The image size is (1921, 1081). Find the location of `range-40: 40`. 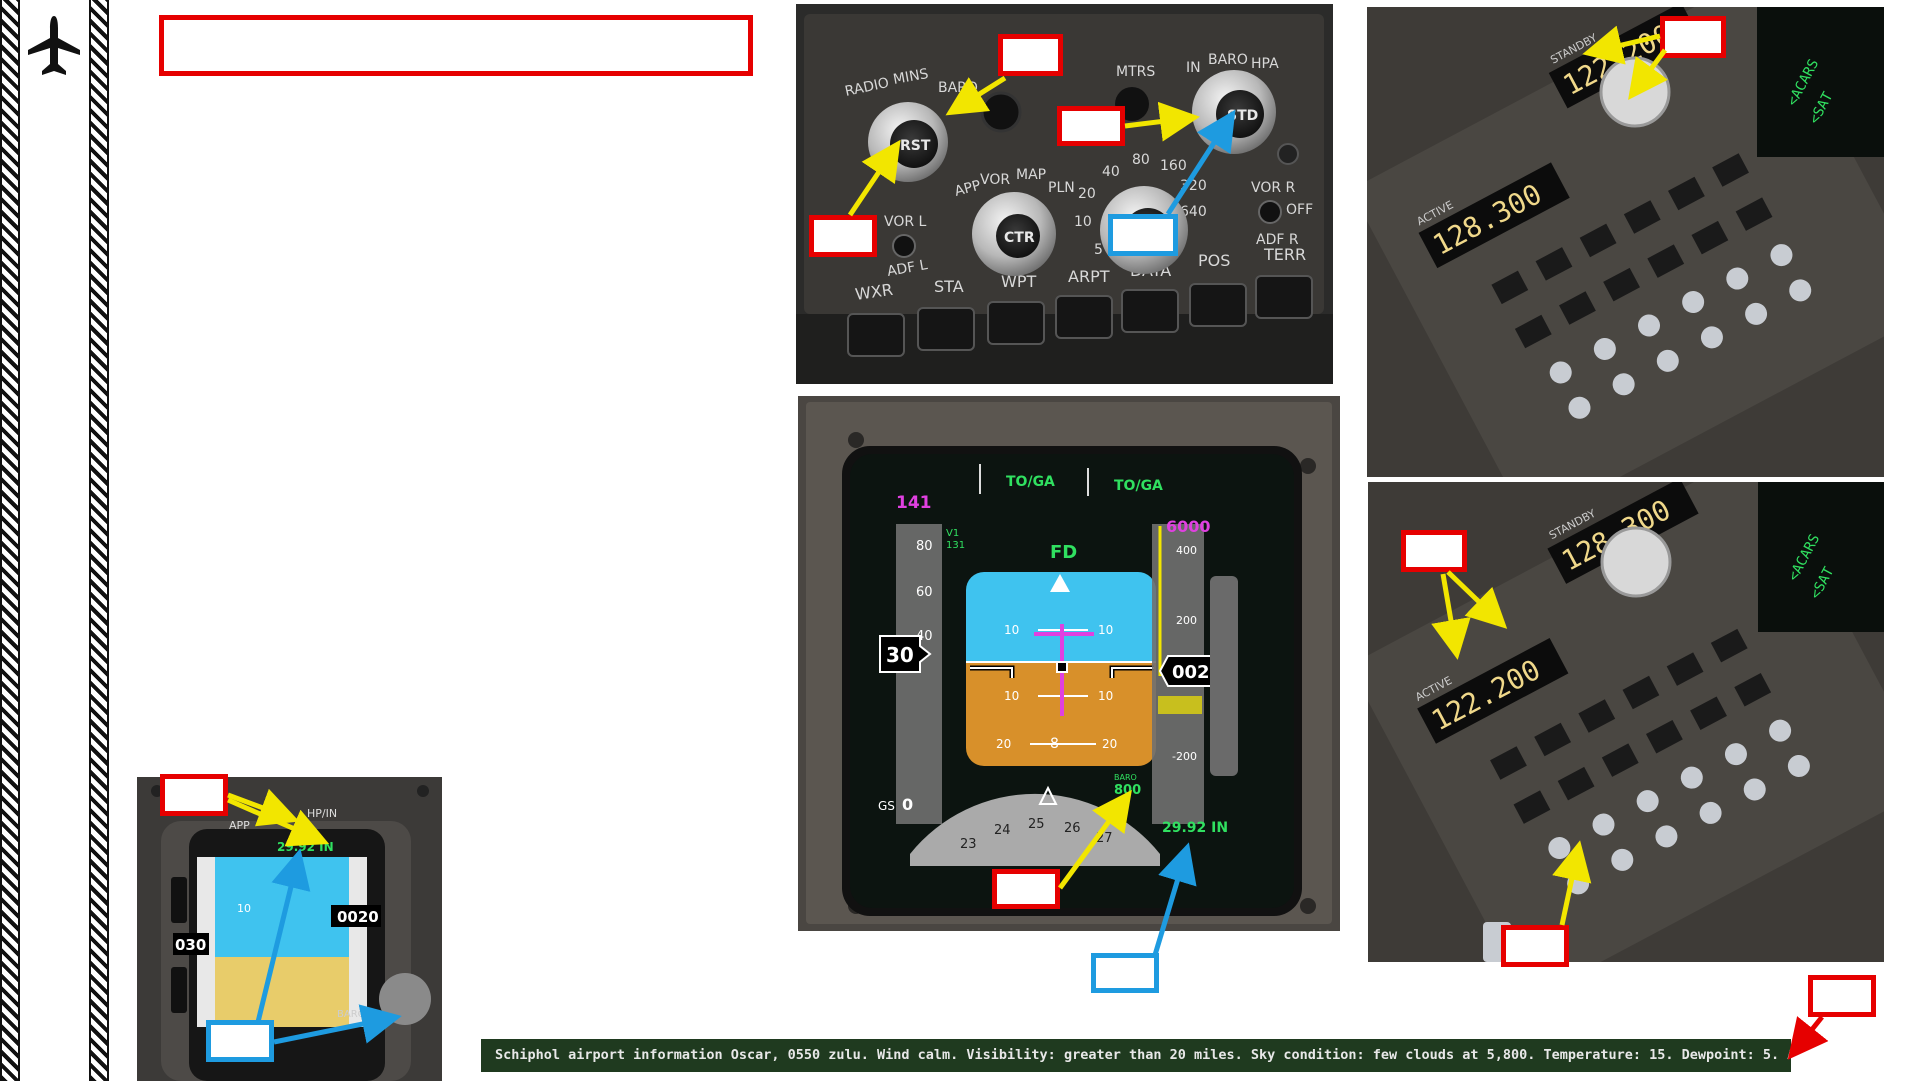

range-40: 40 is located at coordinates (1111, 172).